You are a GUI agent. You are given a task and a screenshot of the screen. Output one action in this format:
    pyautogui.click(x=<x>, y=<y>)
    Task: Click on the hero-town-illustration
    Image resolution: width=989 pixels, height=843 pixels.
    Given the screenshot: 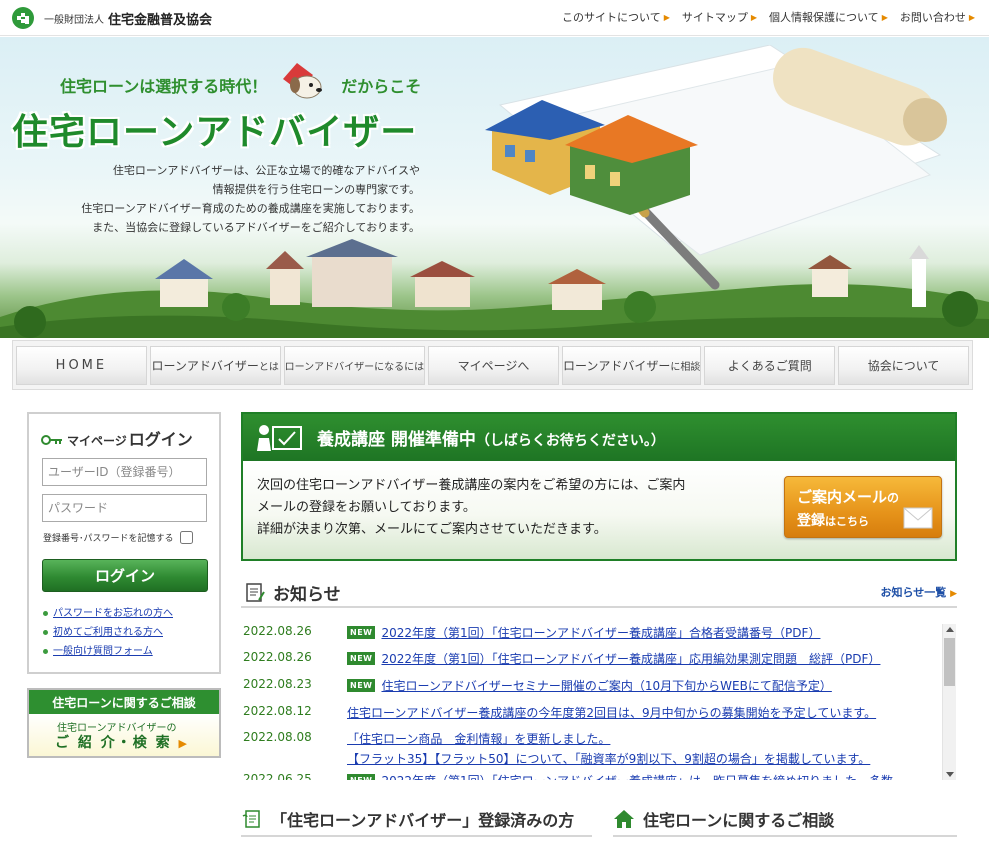 What is the action you would take?
    pyautogui.click(x=494, y=288)
    